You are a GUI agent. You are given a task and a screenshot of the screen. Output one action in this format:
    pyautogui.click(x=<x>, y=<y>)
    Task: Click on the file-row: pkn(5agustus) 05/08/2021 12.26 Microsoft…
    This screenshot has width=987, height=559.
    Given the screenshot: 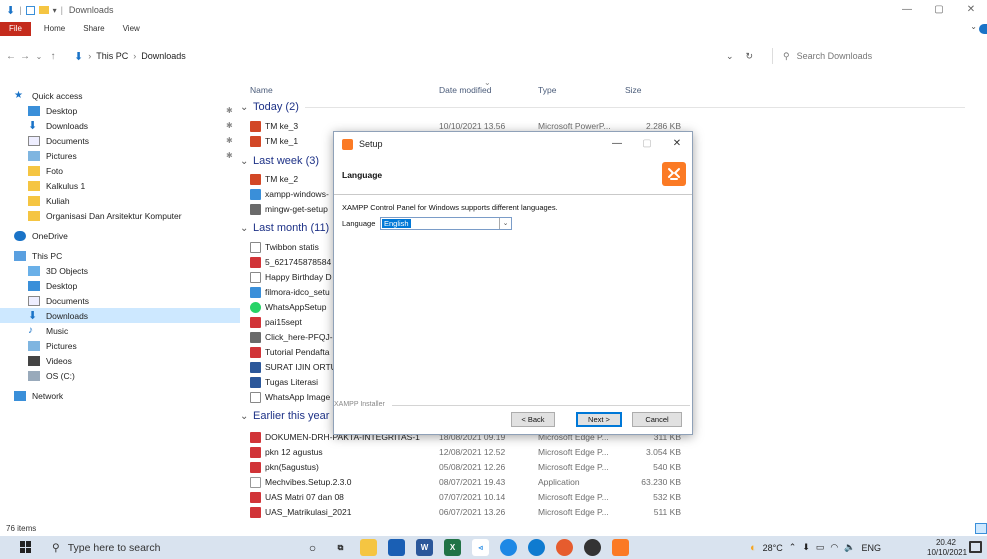 What is the action you would take?
    pyautogui.click(x=613, y=467)
    